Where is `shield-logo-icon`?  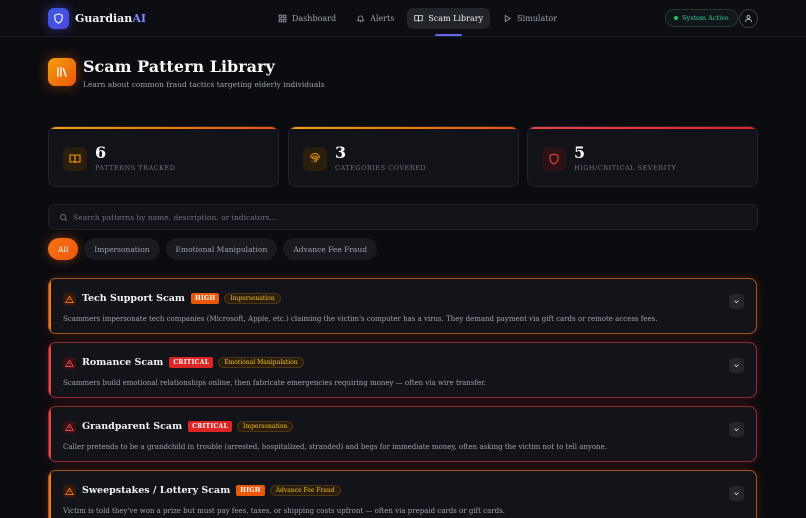
shield-logo-icon is located at coordinates (58, 18).